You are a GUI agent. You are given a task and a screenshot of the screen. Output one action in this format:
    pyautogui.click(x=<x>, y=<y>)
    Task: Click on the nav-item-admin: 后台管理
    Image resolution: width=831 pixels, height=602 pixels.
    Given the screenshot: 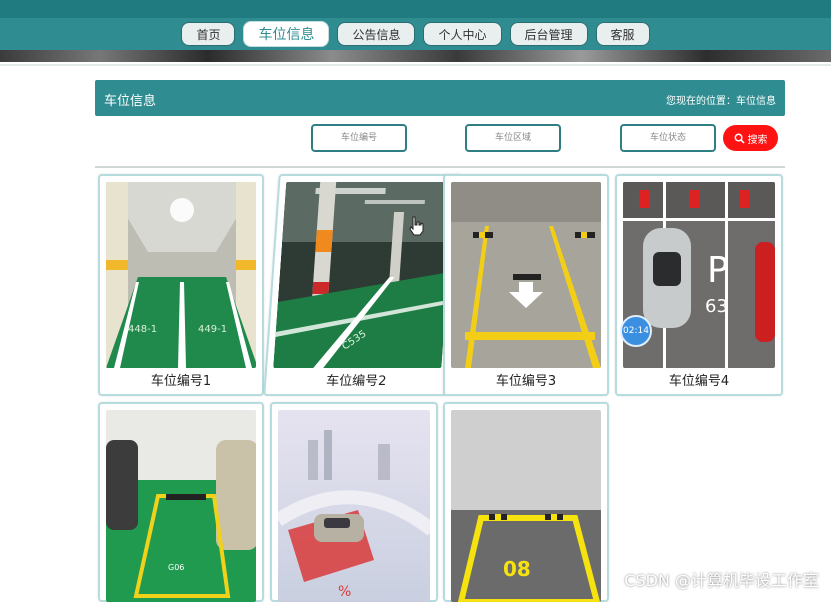 What is the action you would take?
    pyautogui.click(x=548, y=34)
    